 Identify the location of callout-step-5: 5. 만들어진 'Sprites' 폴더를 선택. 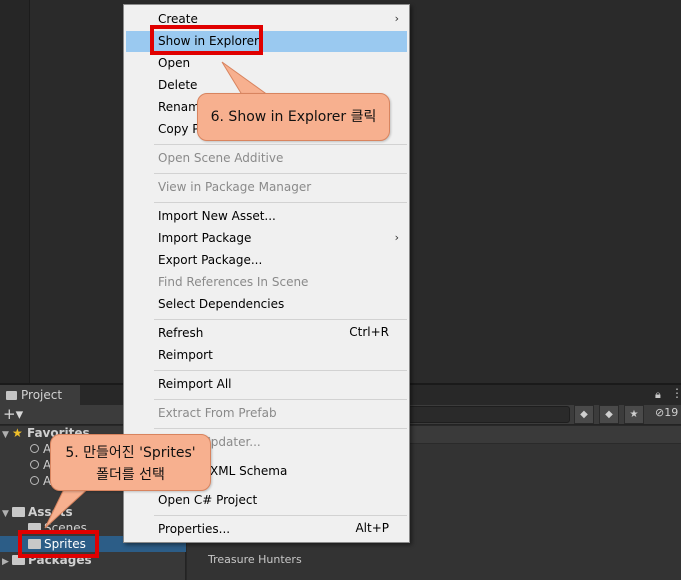
(130, 462).